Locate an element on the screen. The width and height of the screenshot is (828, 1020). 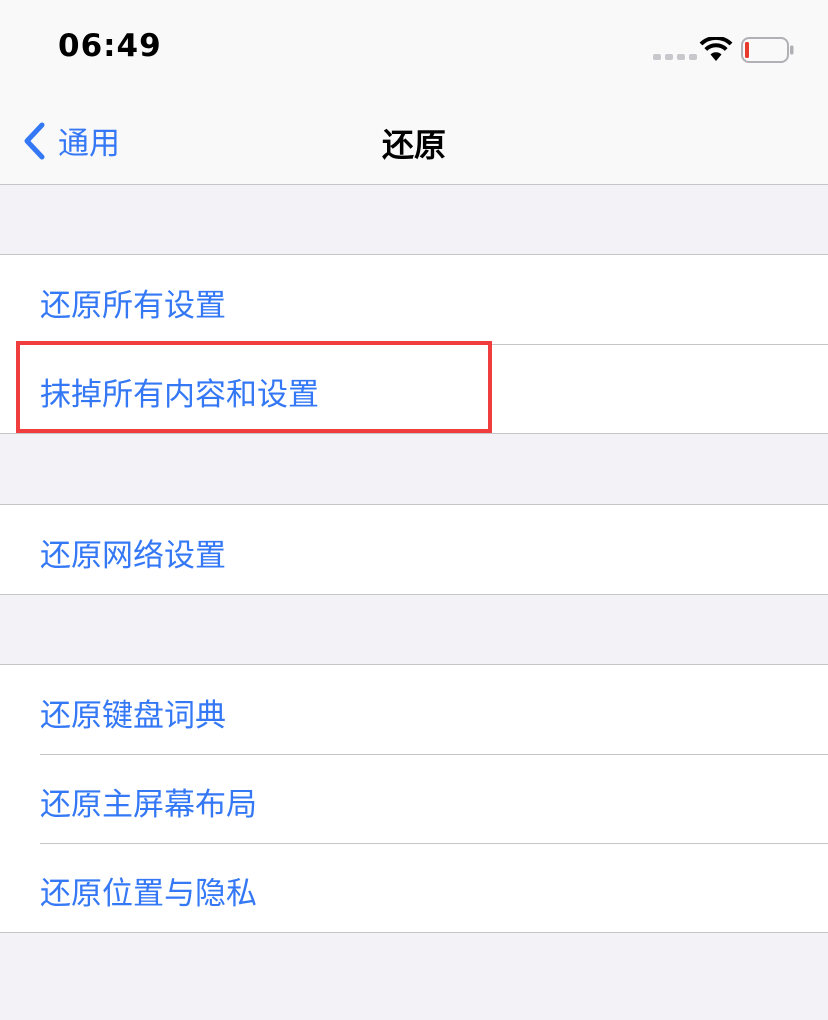
battery-low-icon is located at coordinates (767, 50).